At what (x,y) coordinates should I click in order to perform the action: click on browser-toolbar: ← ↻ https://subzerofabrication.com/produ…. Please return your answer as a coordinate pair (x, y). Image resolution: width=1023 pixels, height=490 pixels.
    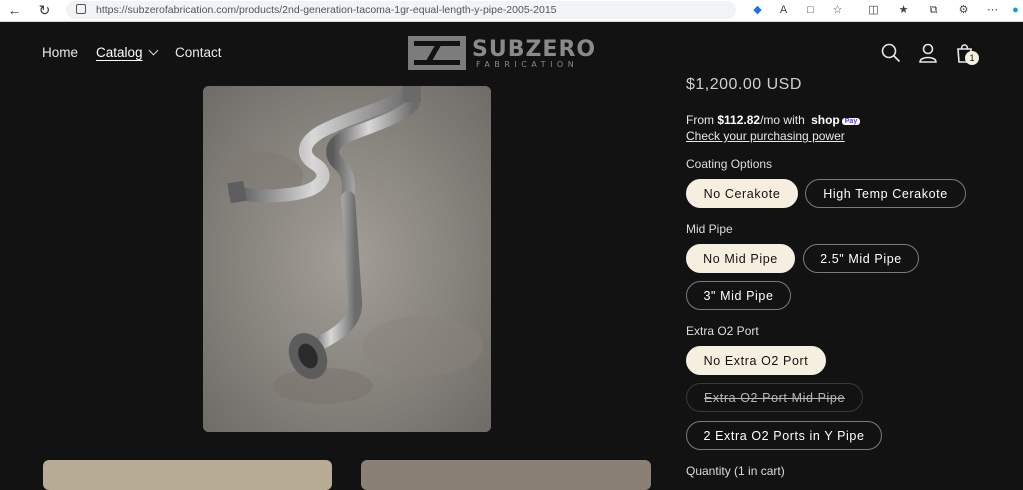
    Looking at the image, I should click on (511, 11).